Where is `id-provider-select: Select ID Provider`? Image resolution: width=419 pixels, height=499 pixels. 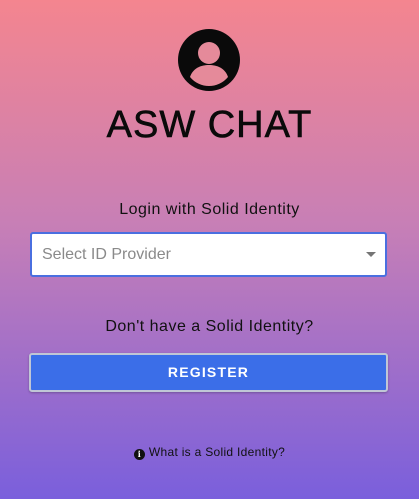
id-provider-select: Select ID Provider is located at coordinates (208, 254).